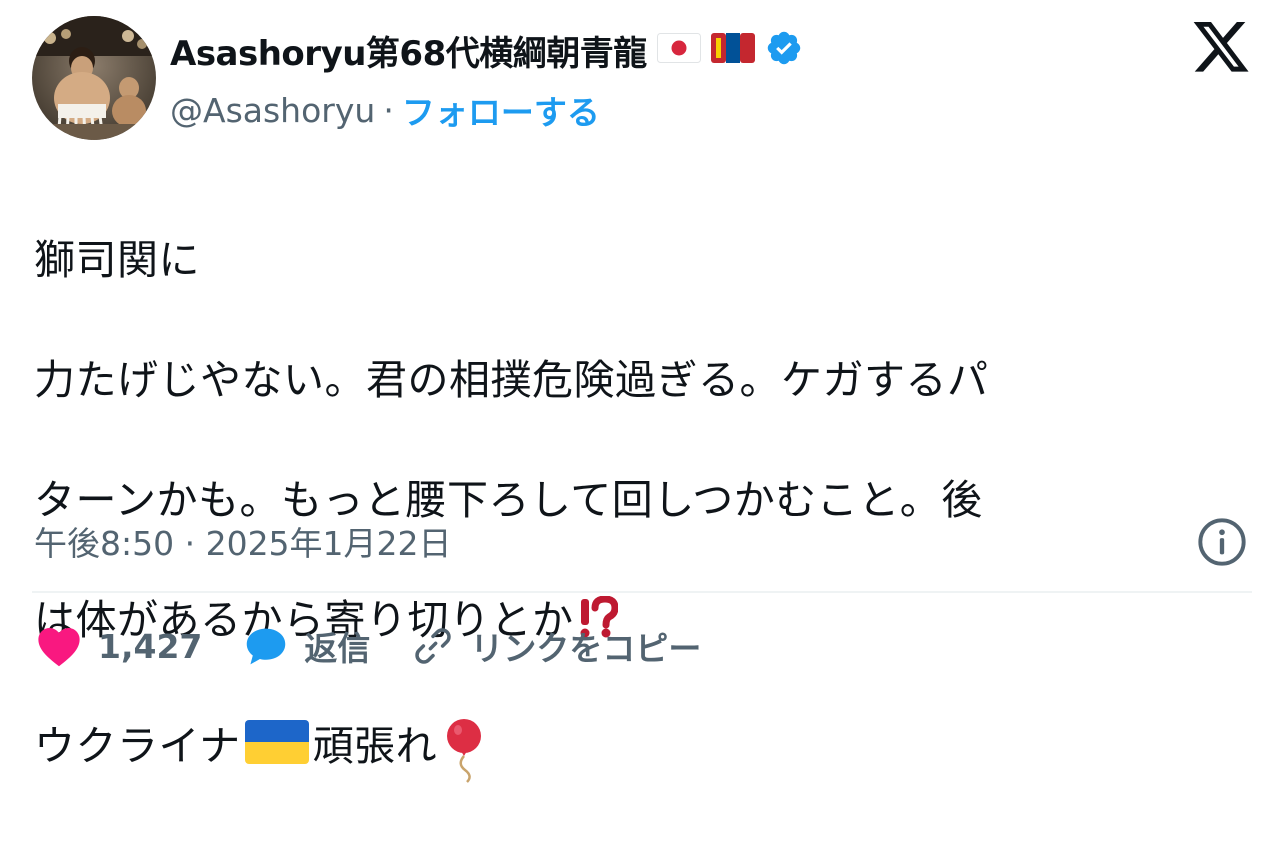  What do you see at coordinates (266, 646) in the screenshot?
I see `reply-bubble-icon` at bounding box center [266, 646].